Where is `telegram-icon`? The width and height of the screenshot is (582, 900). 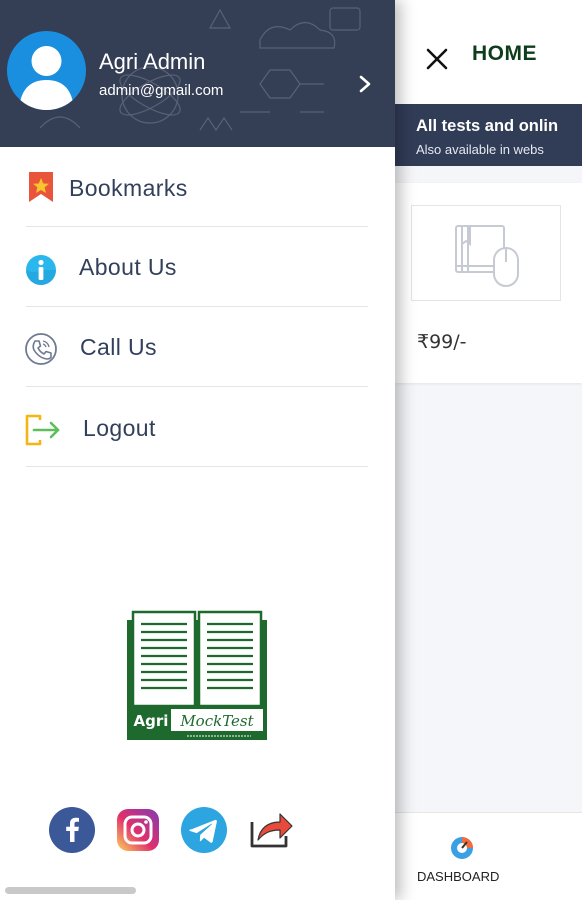 telegram-icon is located at coordinates (204, 830).